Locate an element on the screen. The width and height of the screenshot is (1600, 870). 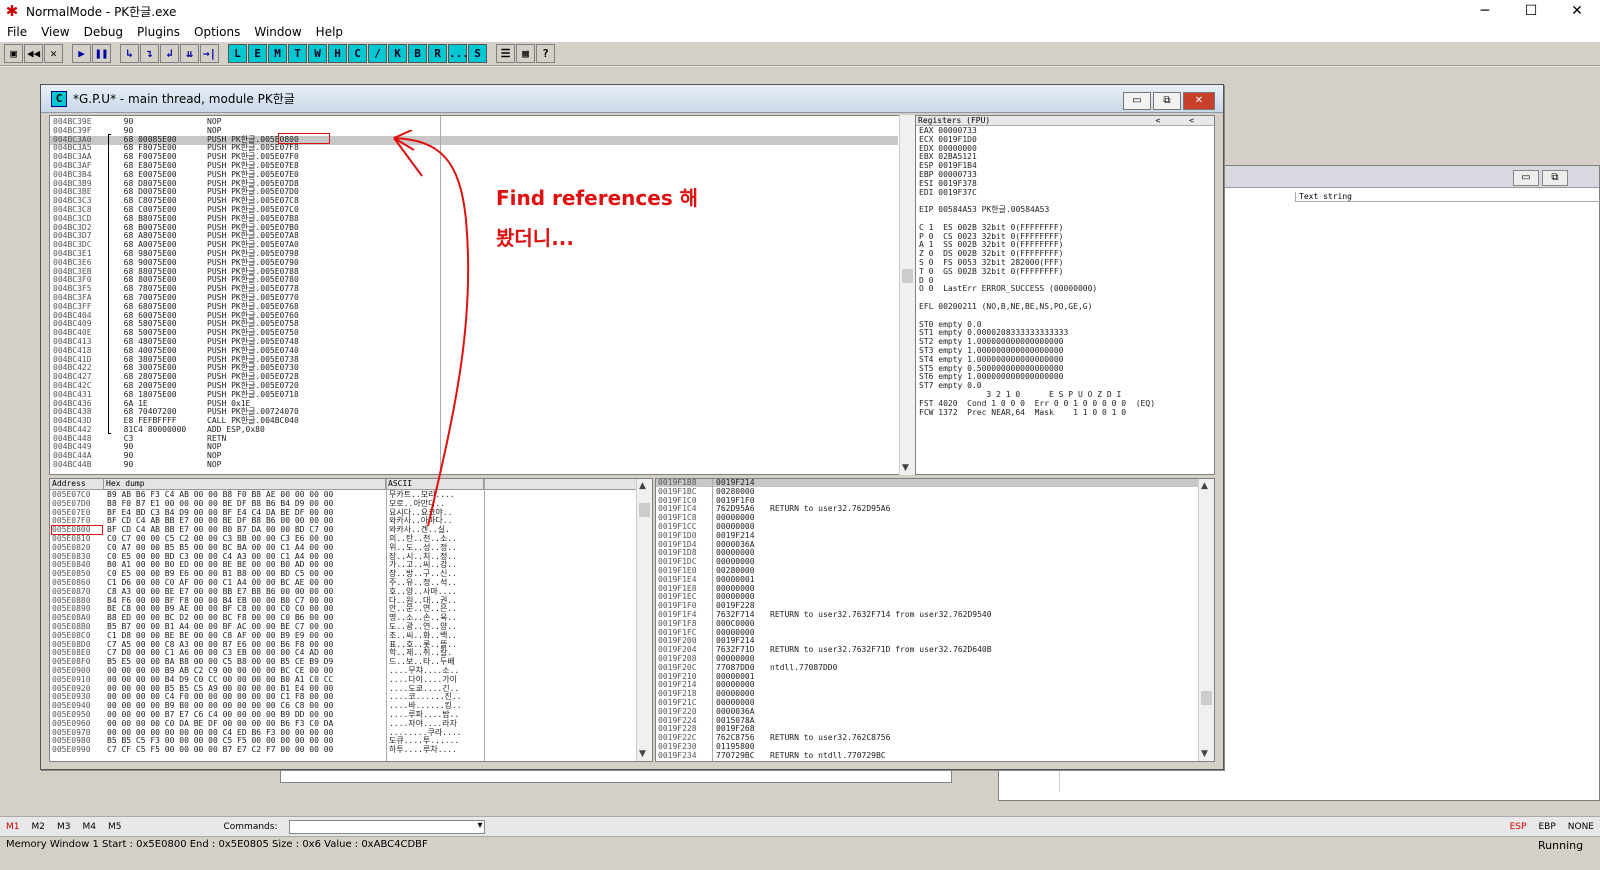
menu-plugins: Plugins is located at coordinates (158, 32).